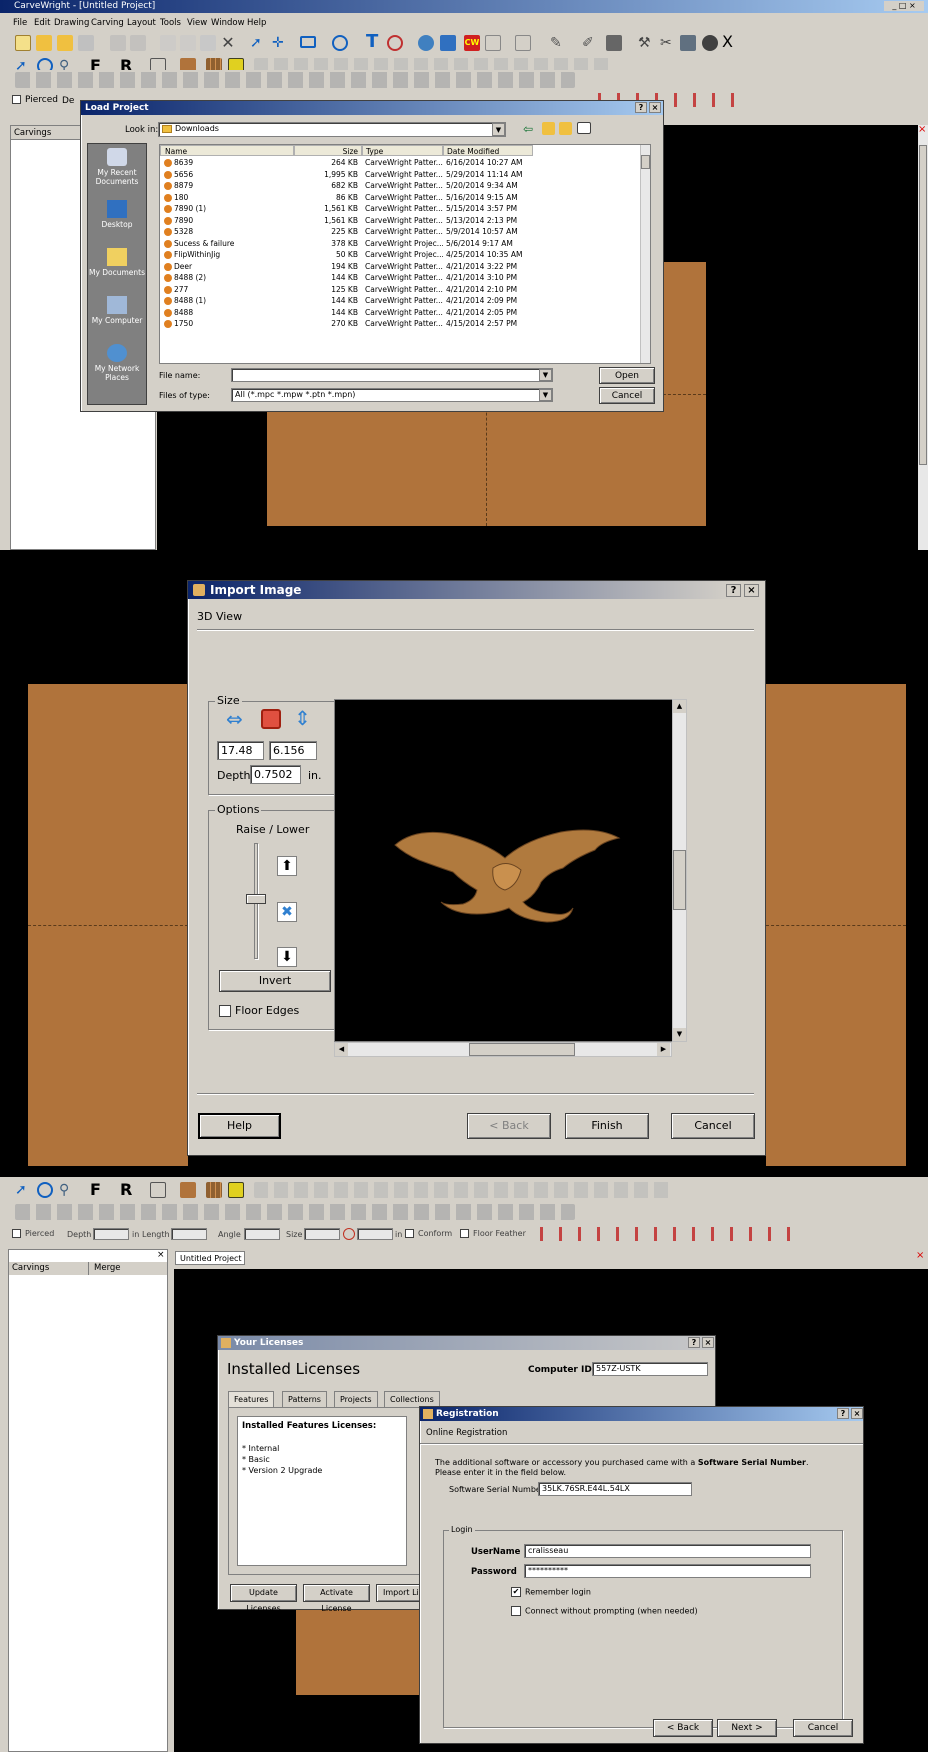  What do you see at coordinates (472, 43) in the screenshot?
I see `cw-icon: CW` at bounding box center [472, 43].